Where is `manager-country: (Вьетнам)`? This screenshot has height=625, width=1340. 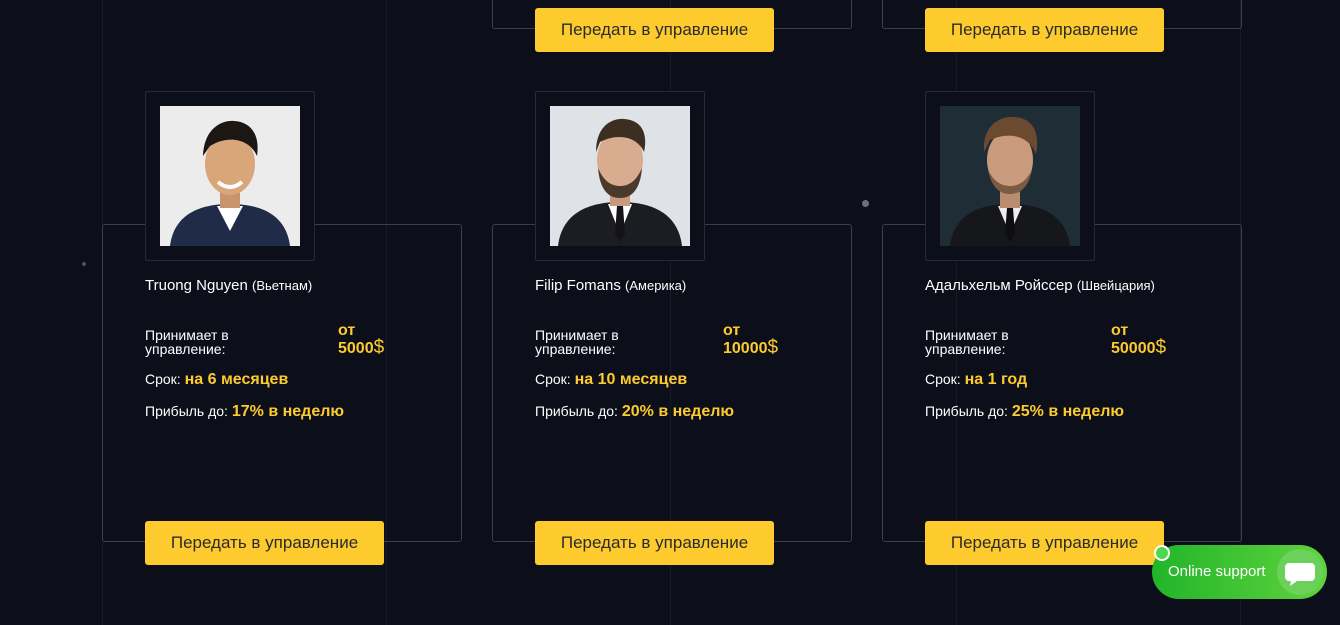
manager-country: (Вьетнам) is located at coordinates (282, 285).